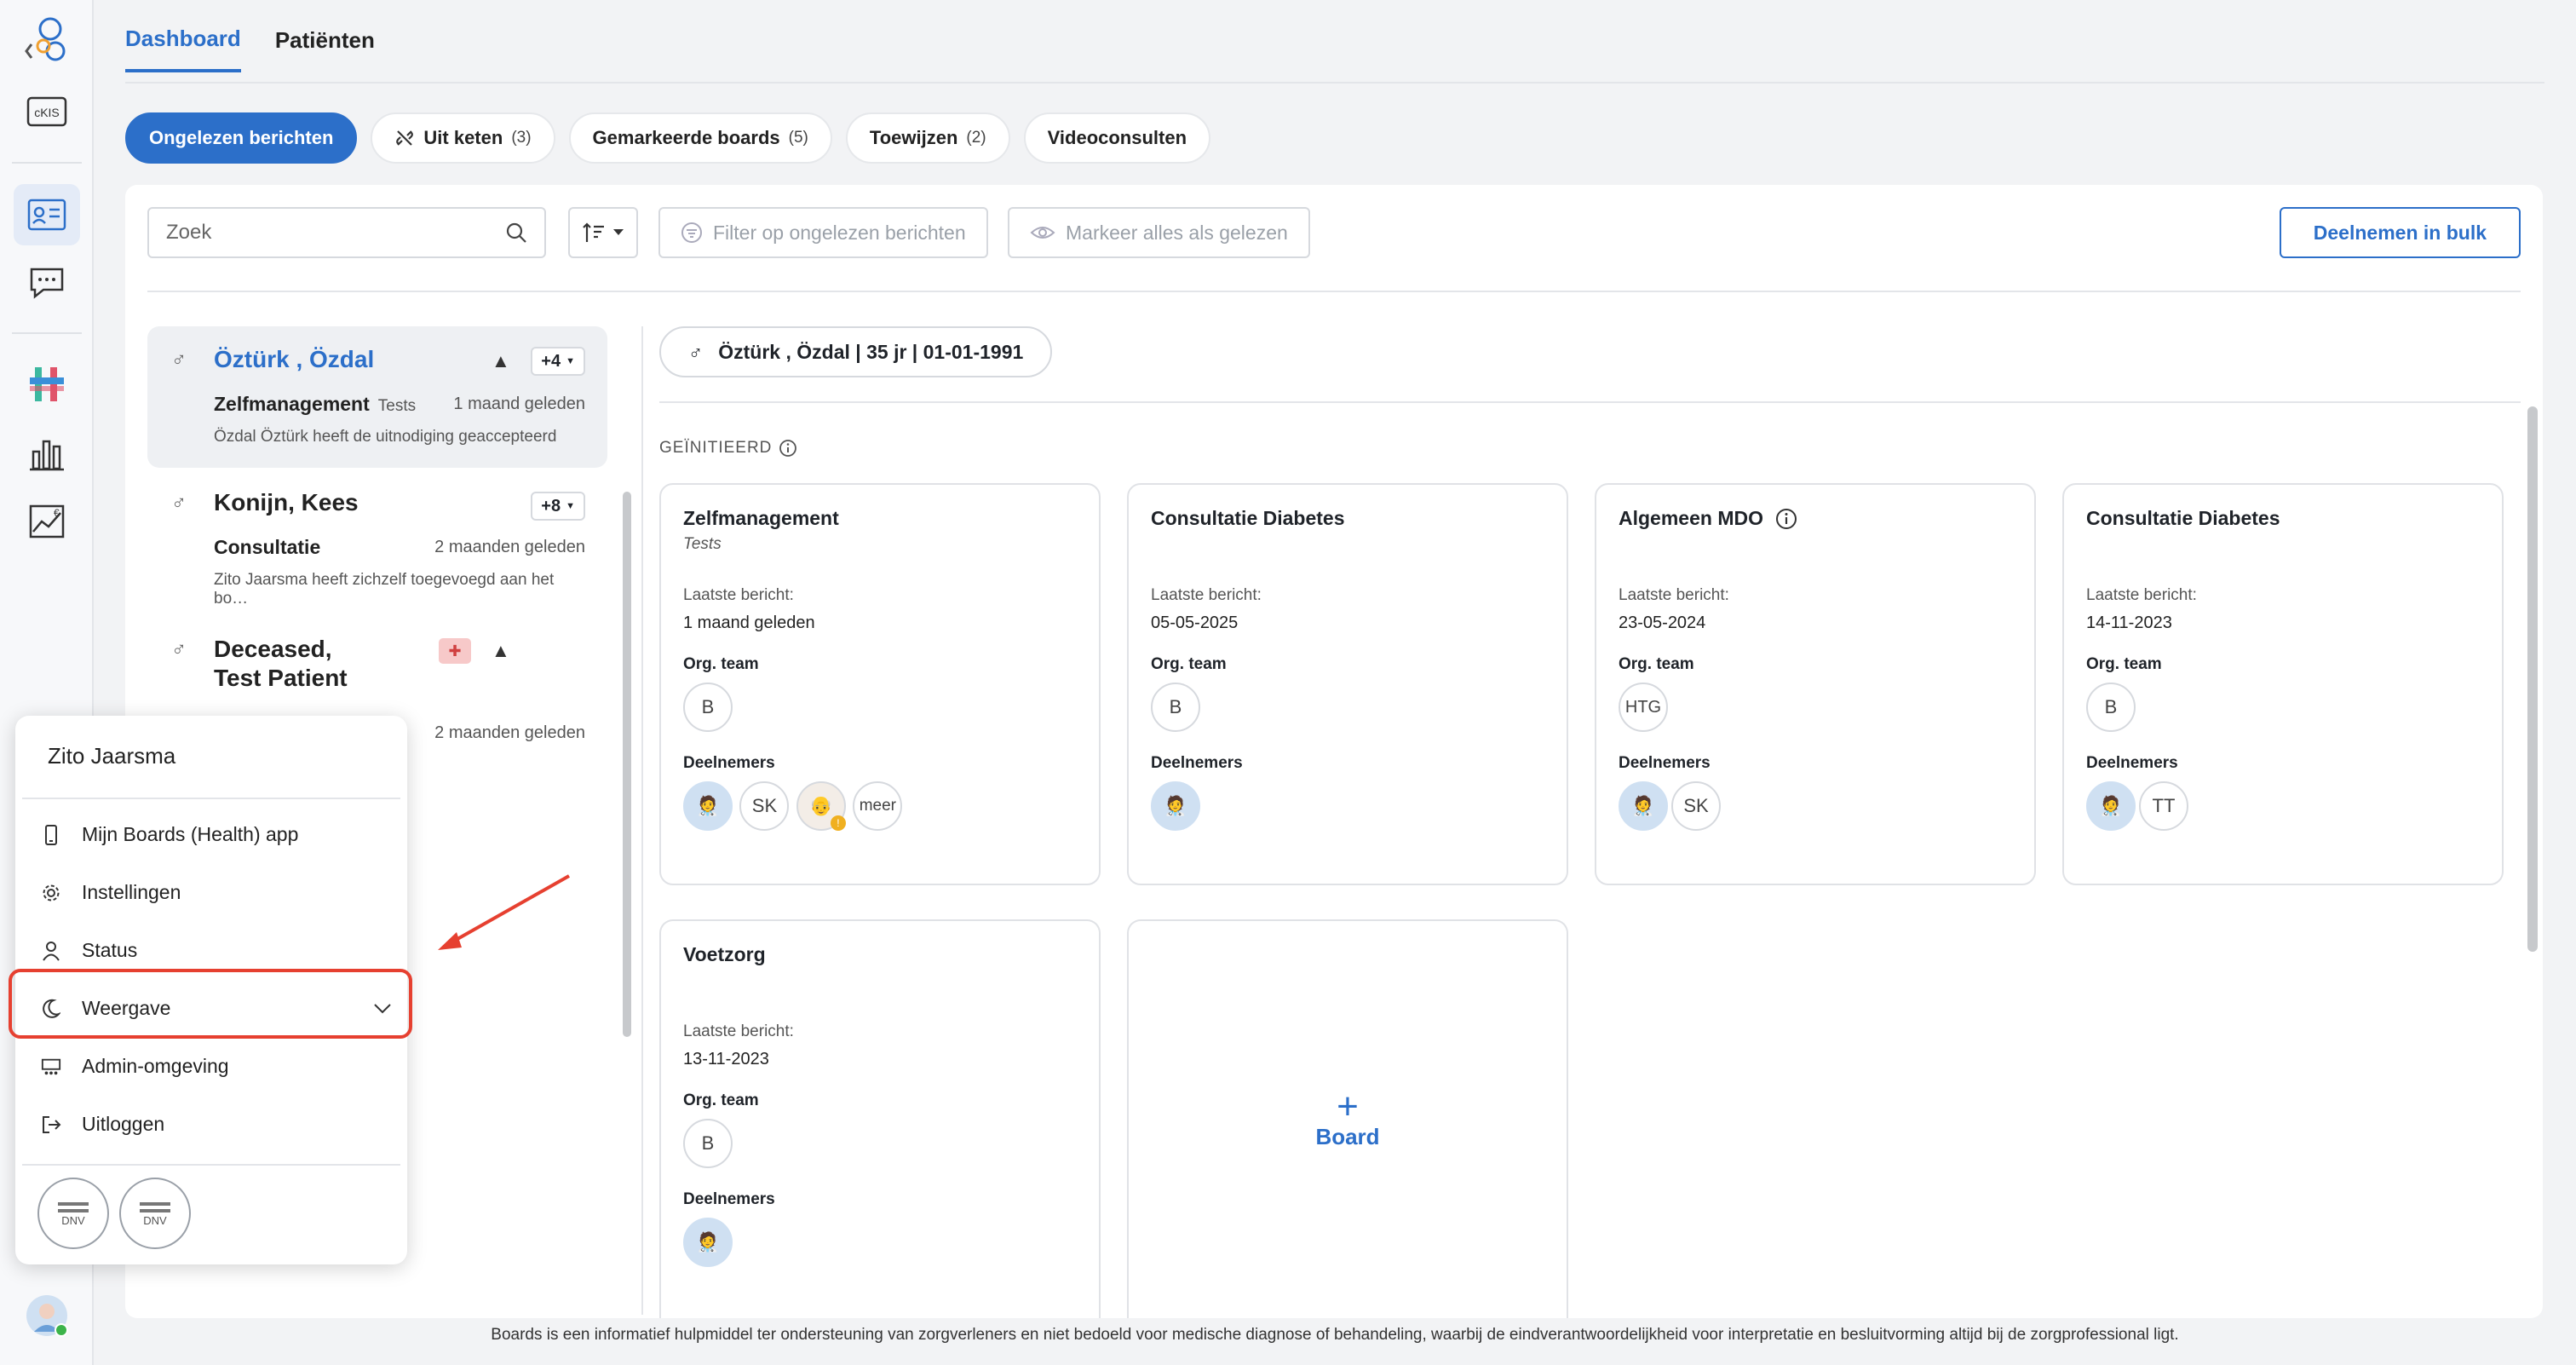 The height and width of the screenshot is (1365, 2576). I want to click on pill-count: (3), so click(522, 138).